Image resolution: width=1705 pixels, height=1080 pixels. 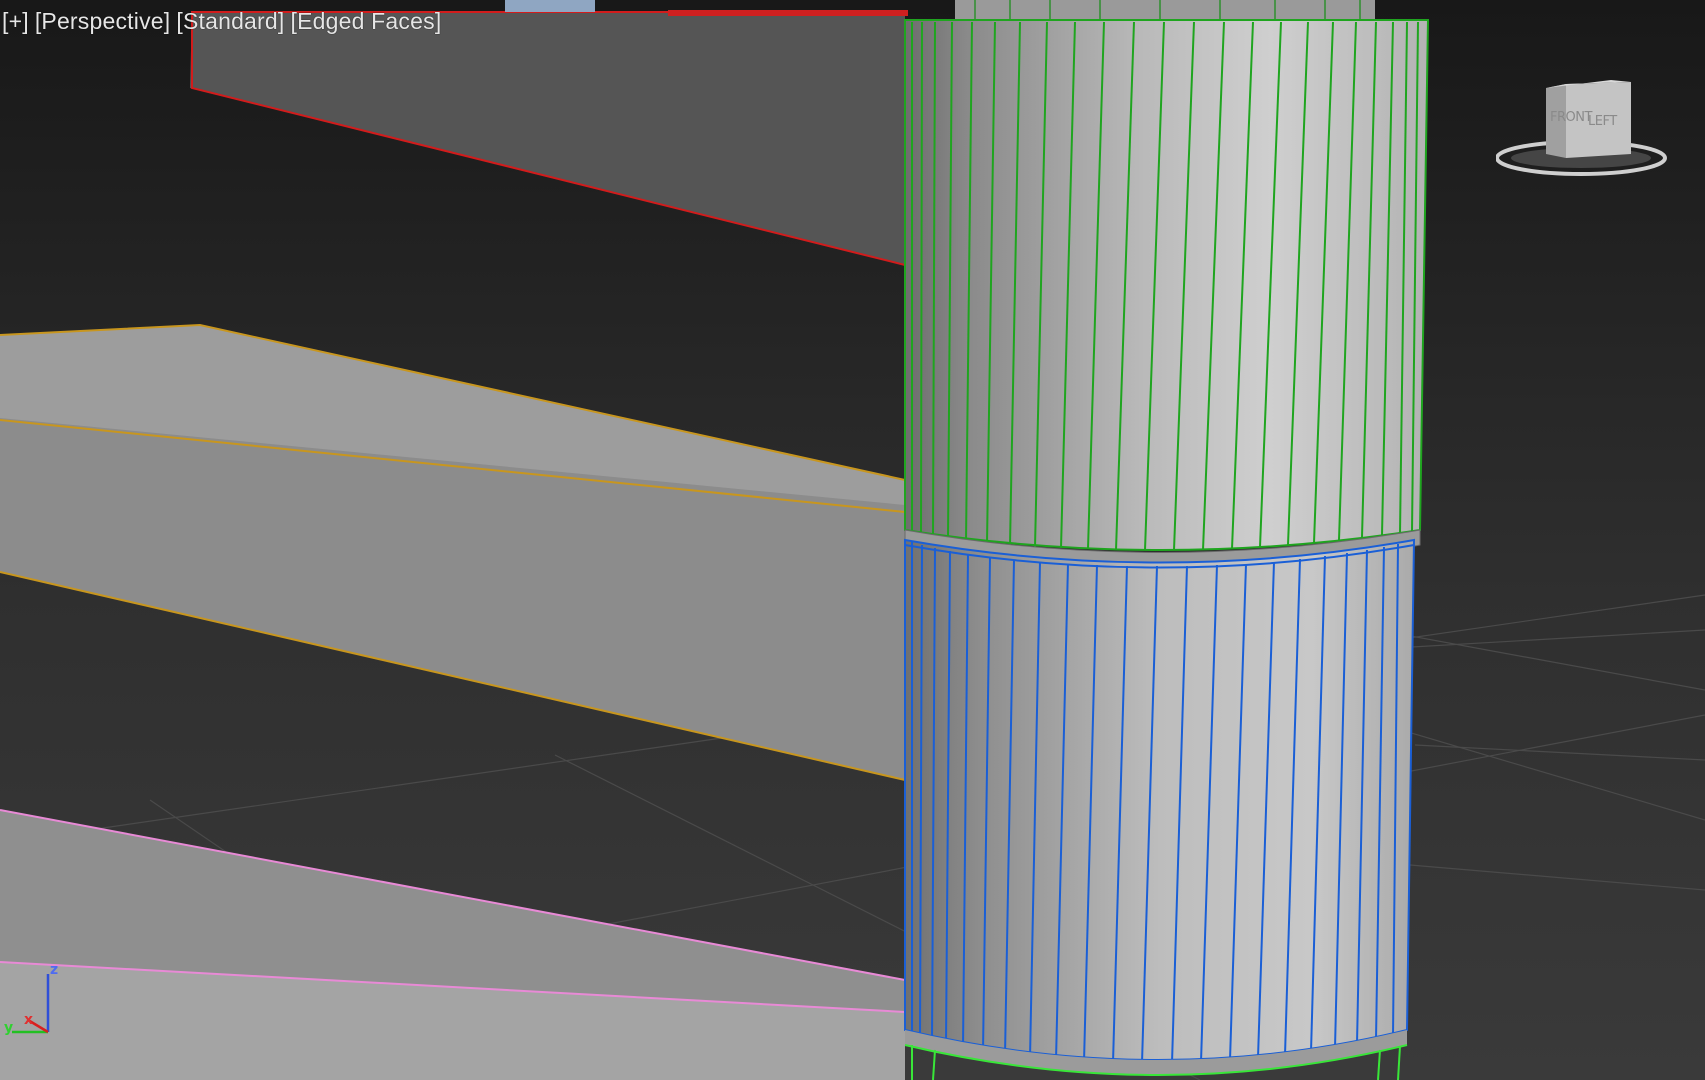 What do you see at coordinates (1165, 10) in the screenshot?
I see `cylinder-top-stub` at bounding box center [1165, 10].